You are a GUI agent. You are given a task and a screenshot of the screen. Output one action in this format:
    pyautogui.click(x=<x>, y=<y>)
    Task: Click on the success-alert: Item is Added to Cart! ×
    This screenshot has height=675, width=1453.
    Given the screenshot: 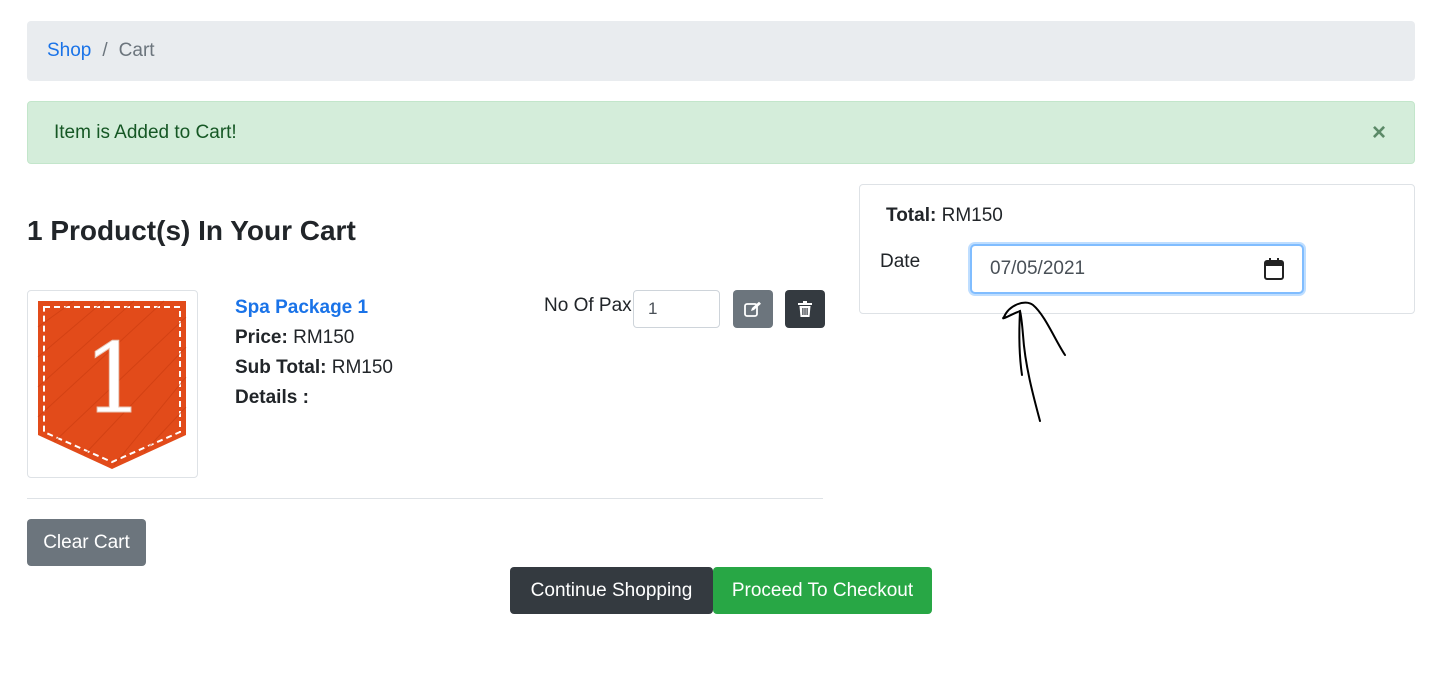 What is the action you would take?
    pyautogui.click(x=721, y=132)
    